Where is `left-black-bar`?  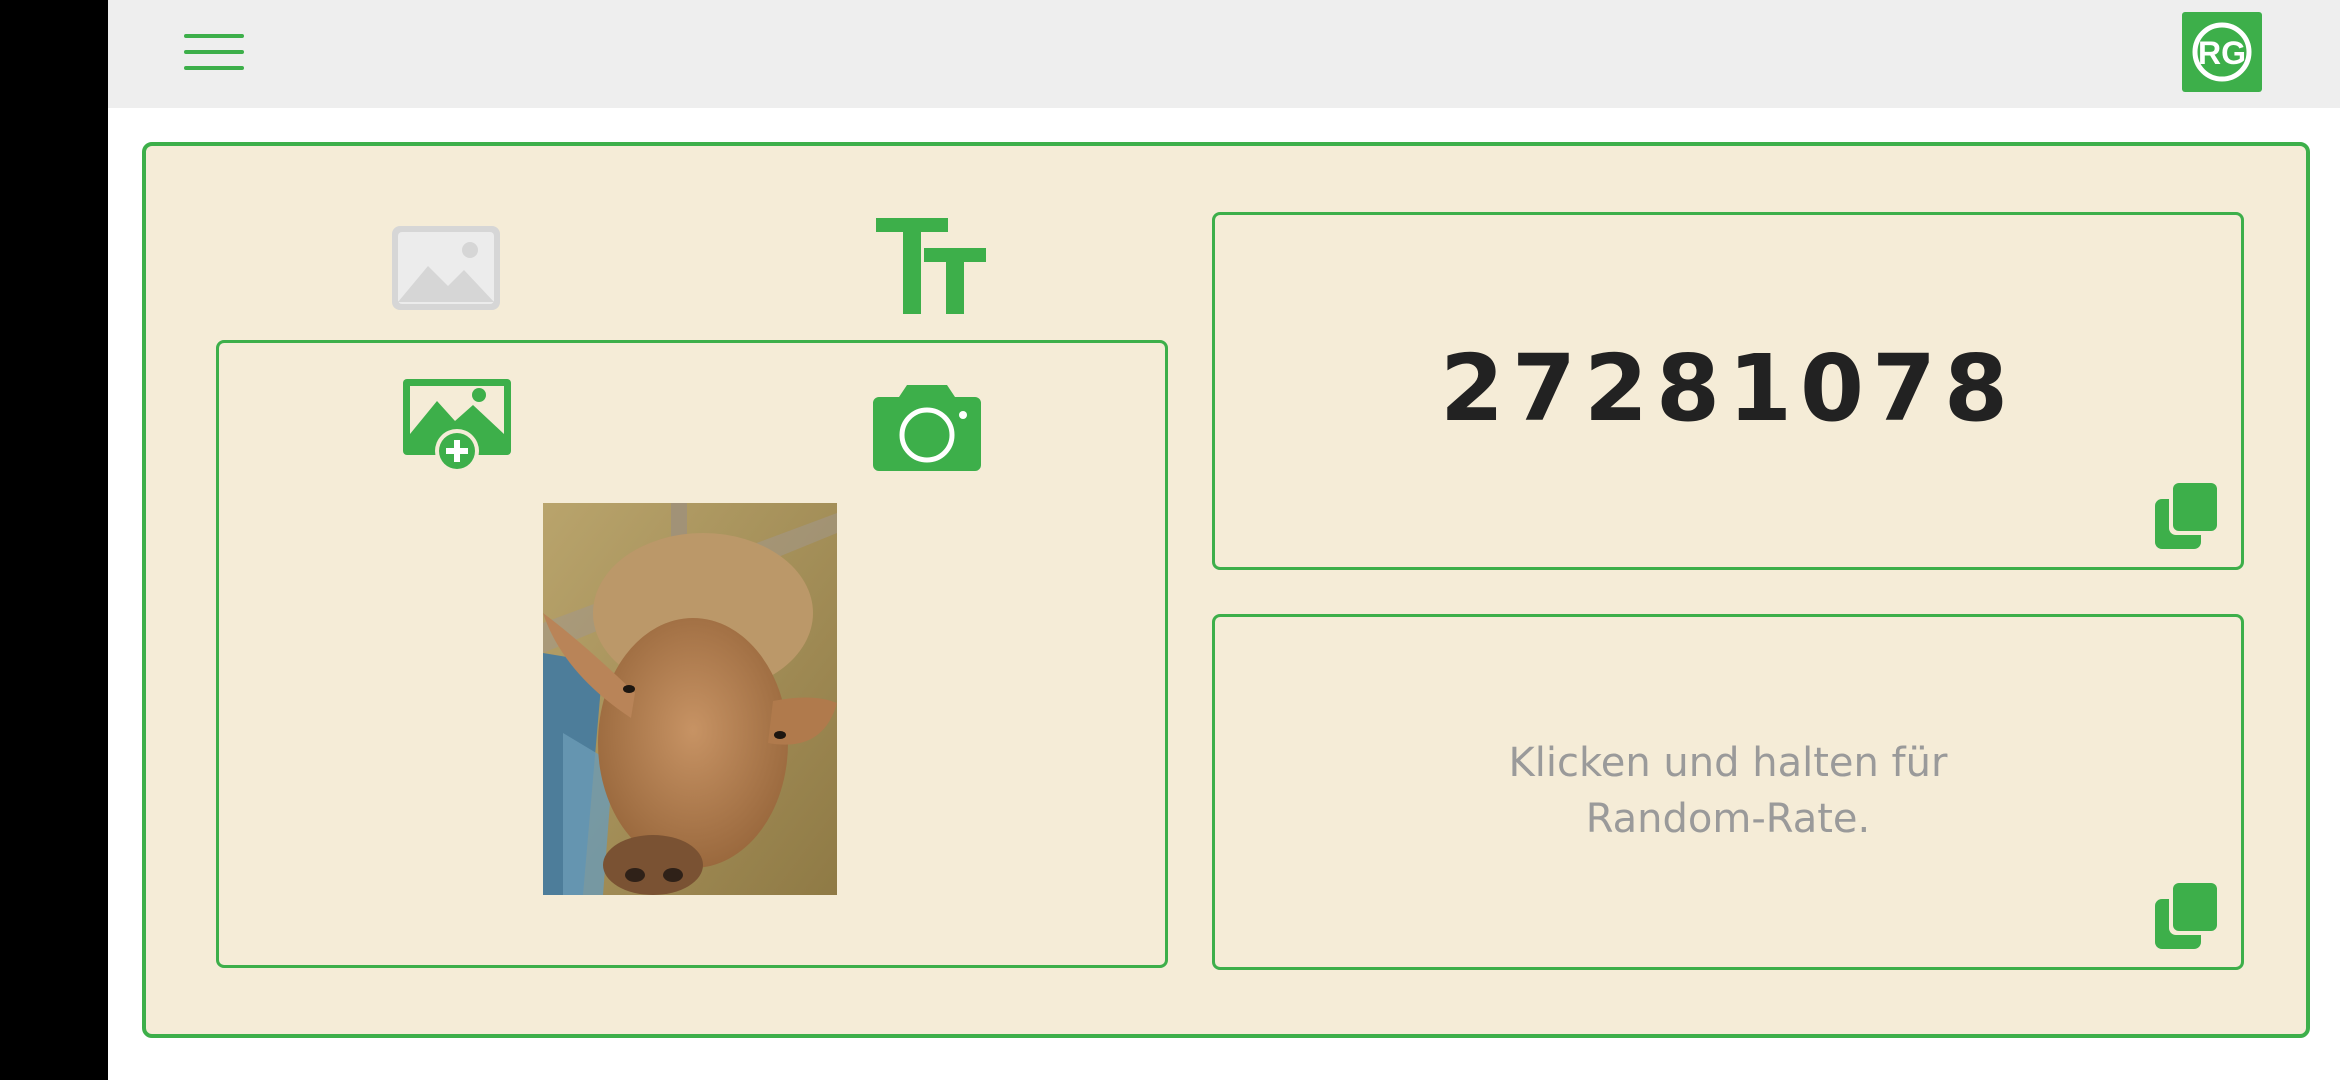 left-black-bar is located at coordinates (54, 540).